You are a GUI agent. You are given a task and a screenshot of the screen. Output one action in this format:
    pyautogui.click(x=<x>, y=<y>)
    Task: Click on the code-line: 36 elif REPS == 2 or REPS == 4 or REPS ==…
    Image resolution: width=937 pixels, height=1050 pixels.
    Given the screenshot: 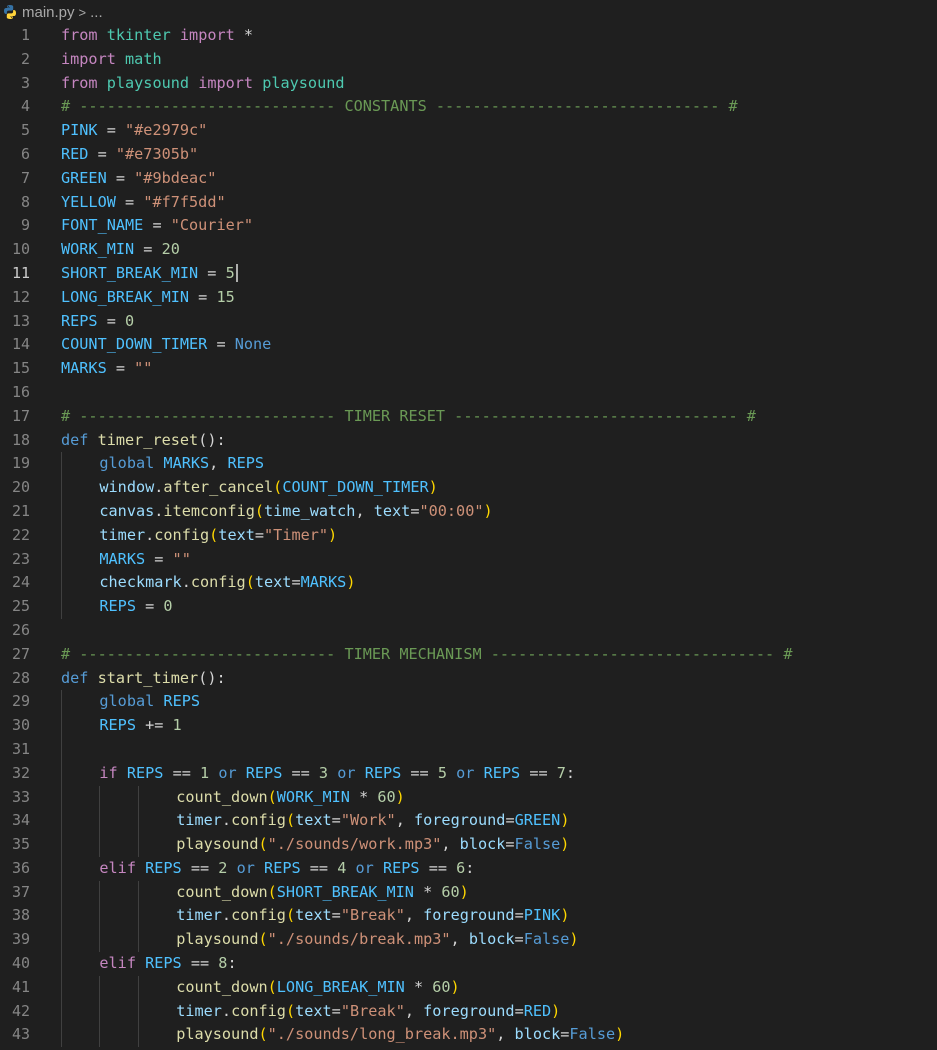 What is the action you would take?
    pyautogui.click(x=468, y=868)
    